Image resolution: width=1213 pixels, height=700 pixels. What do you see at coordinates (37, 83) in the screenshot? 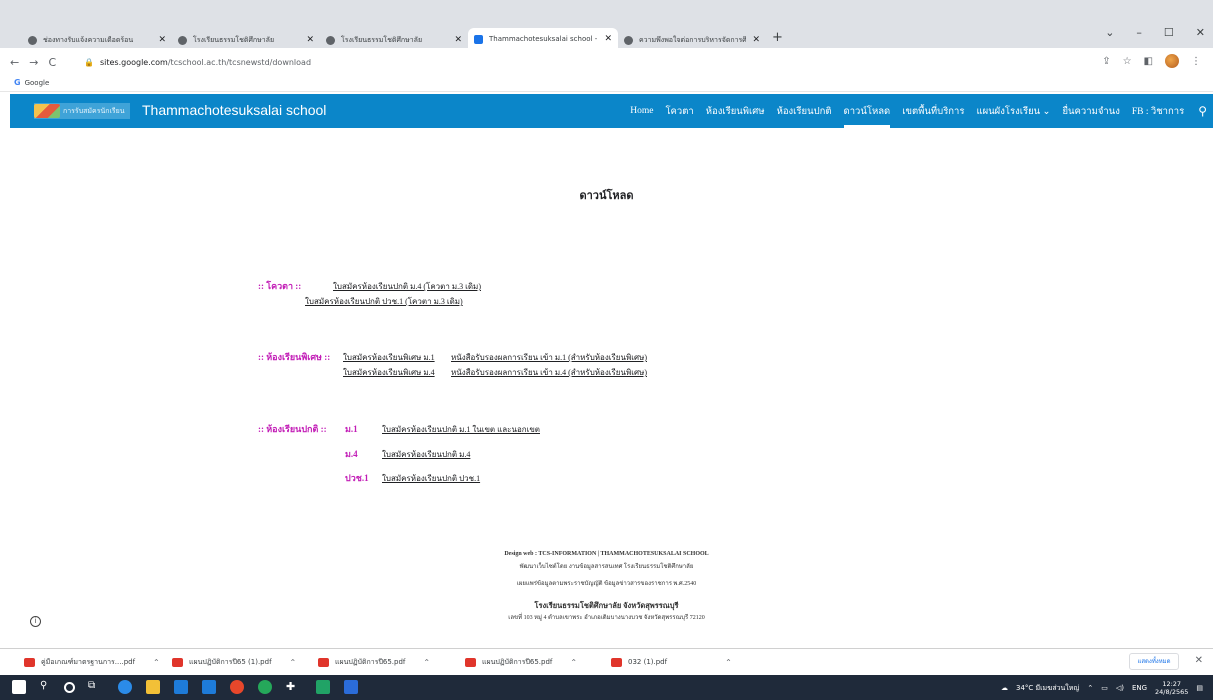
I see `bookmark-google: Google` at bounding box center [37, 83].